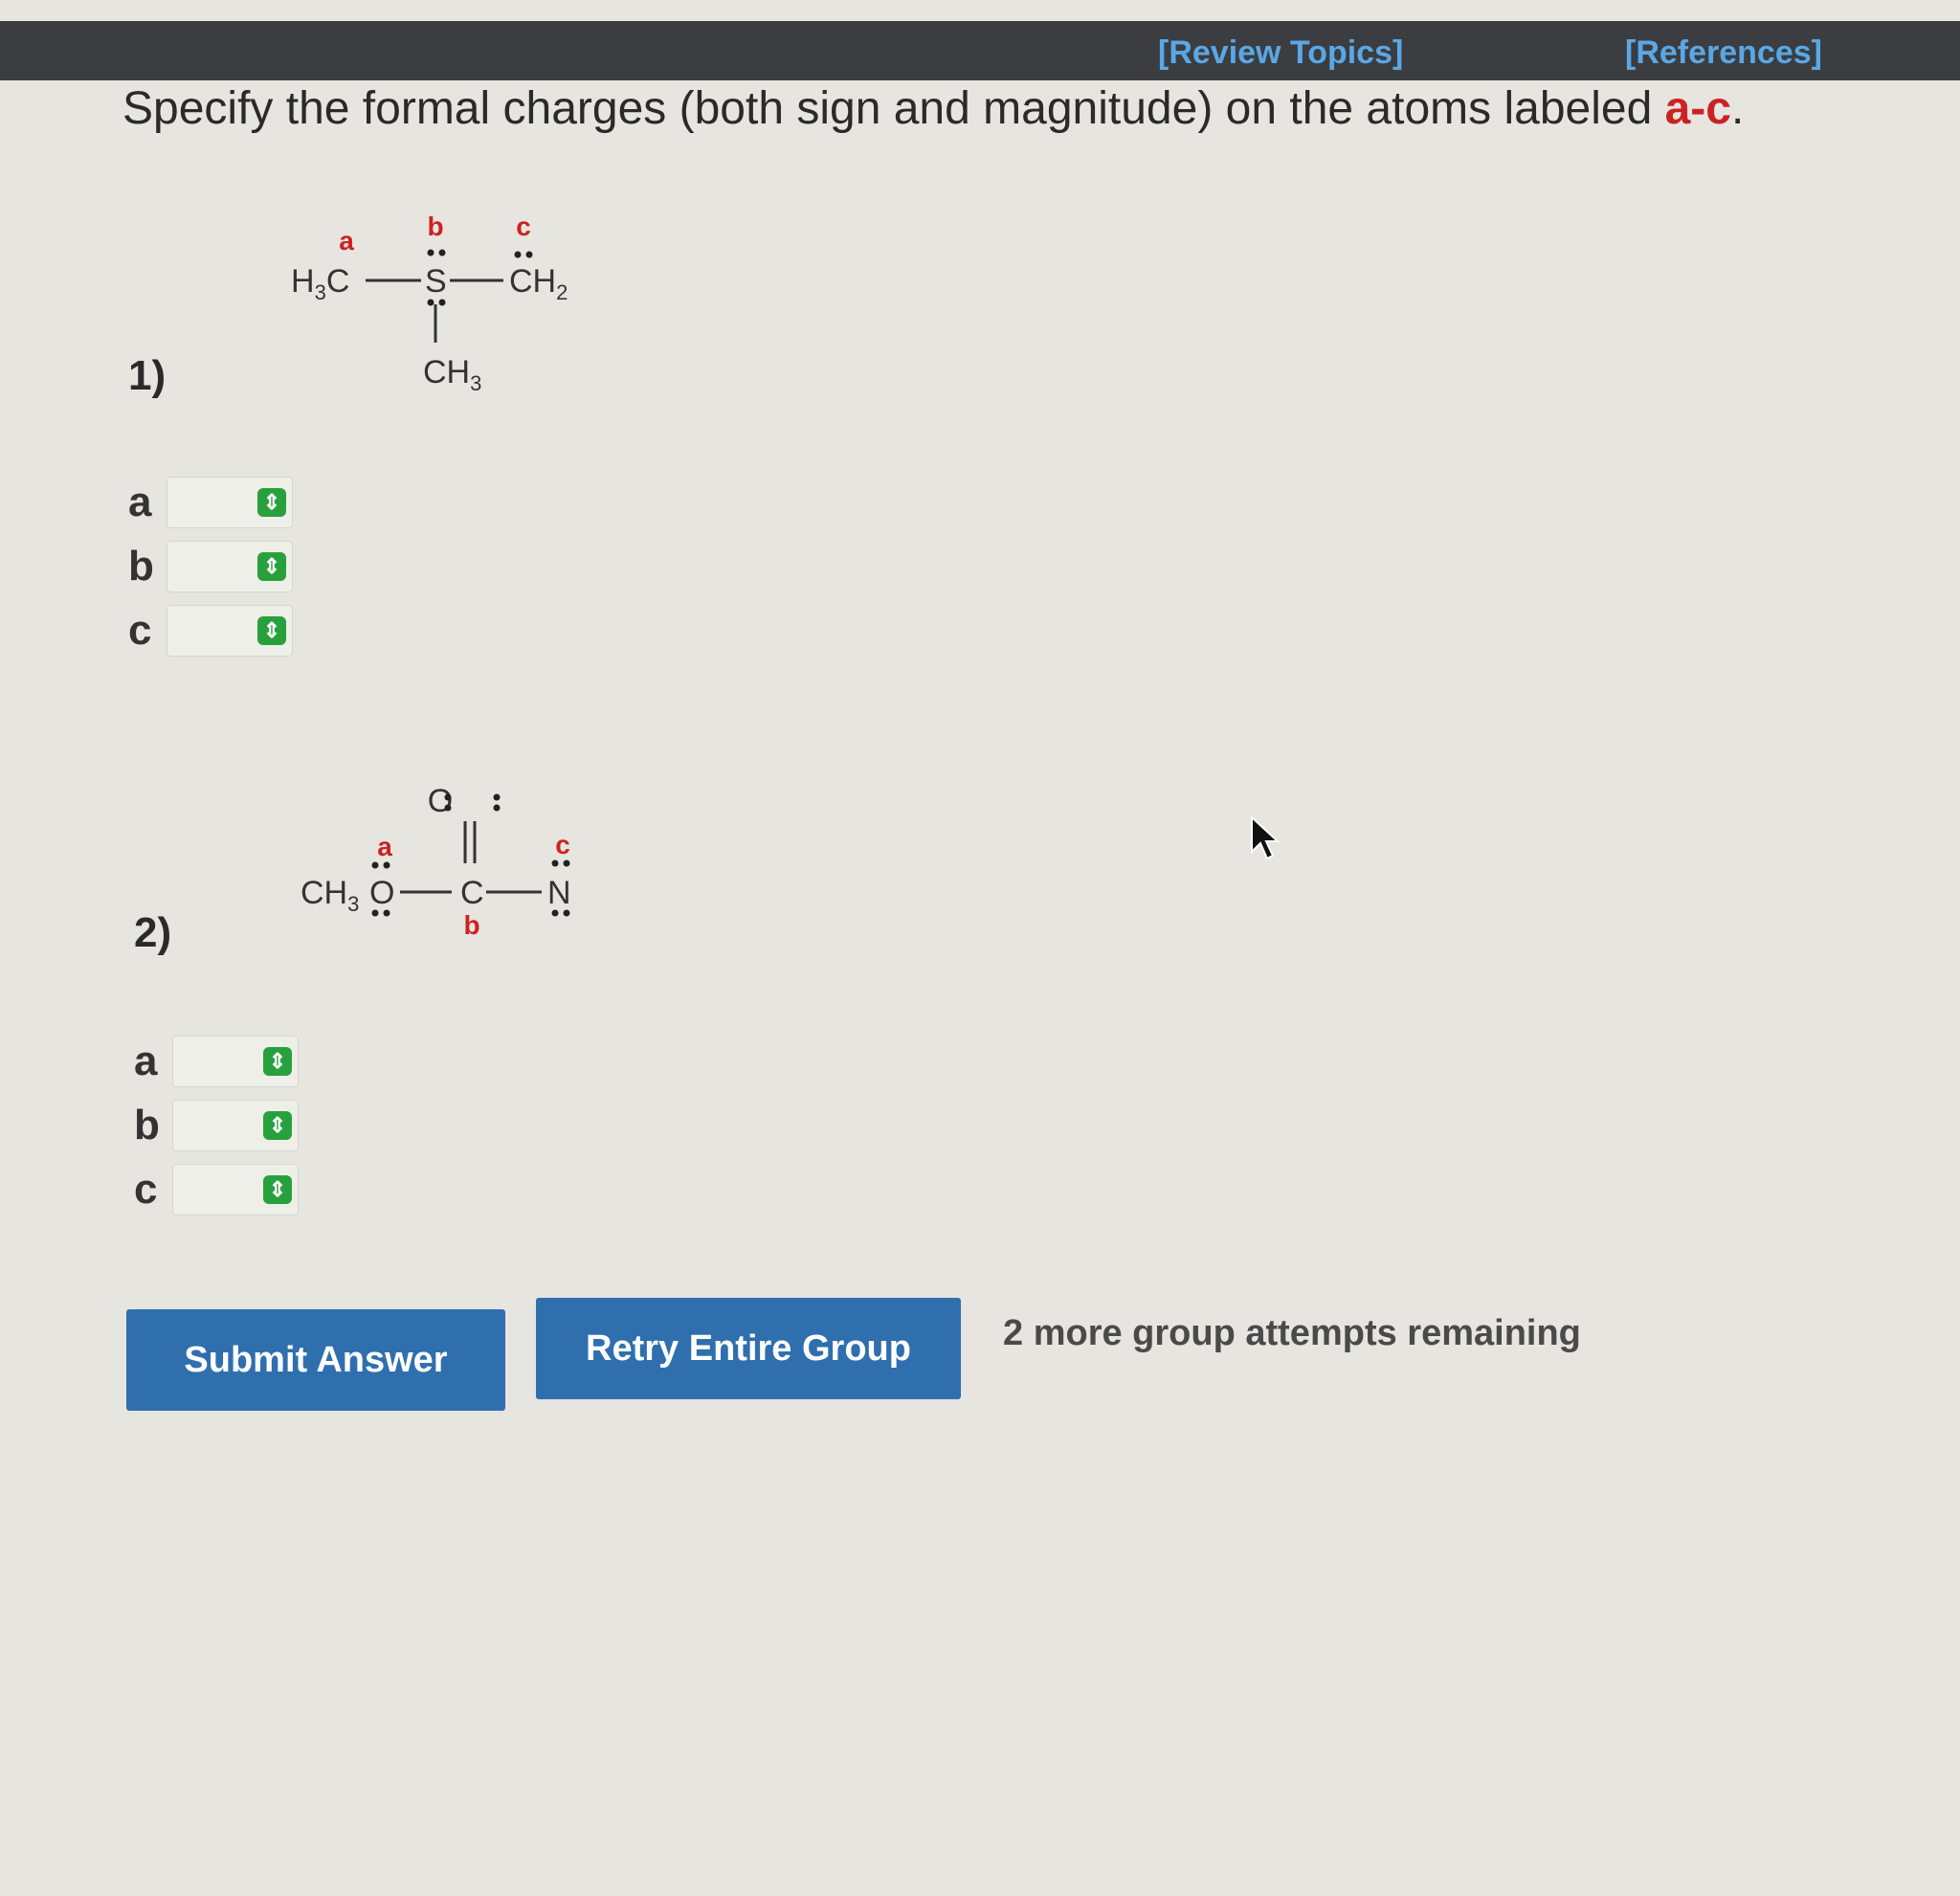  What do you see at coordinates (749, 1349) in the screenshot?
I see `retry-group-button: Retry Entire Group` at bounding box center [749, 1349].